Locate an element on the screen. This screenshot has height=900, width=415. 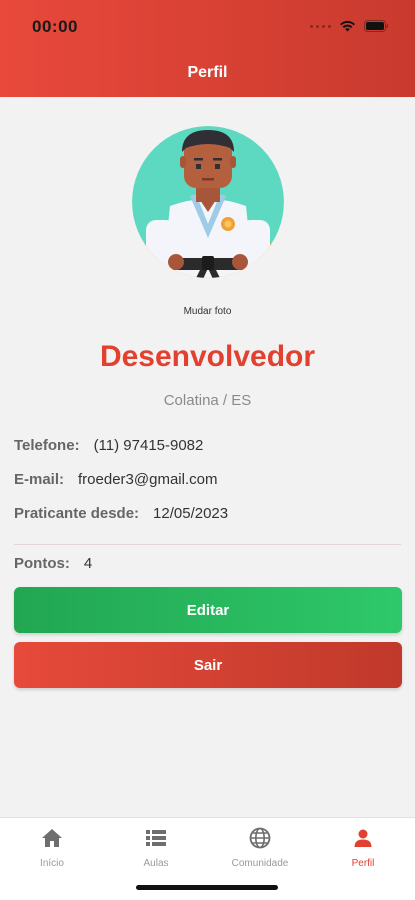
phone-row: Telefone: (11) 97415-9082 is located at coordinates (108, 445).